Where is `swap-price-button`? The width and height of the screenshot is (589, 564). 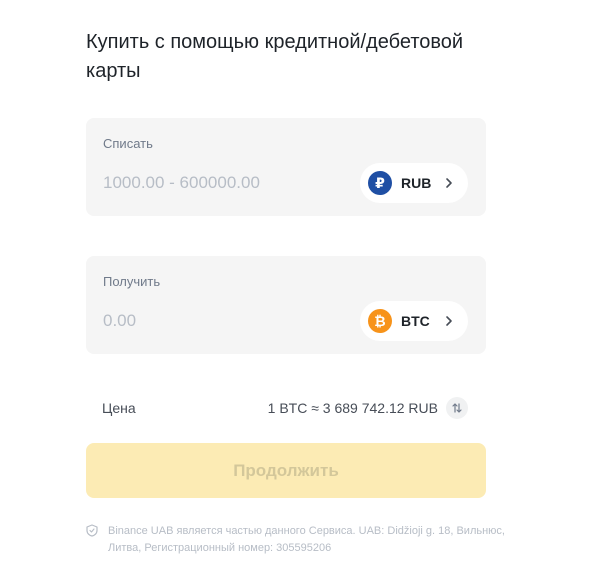 swap-price-button is located at coordinates (457, 408).